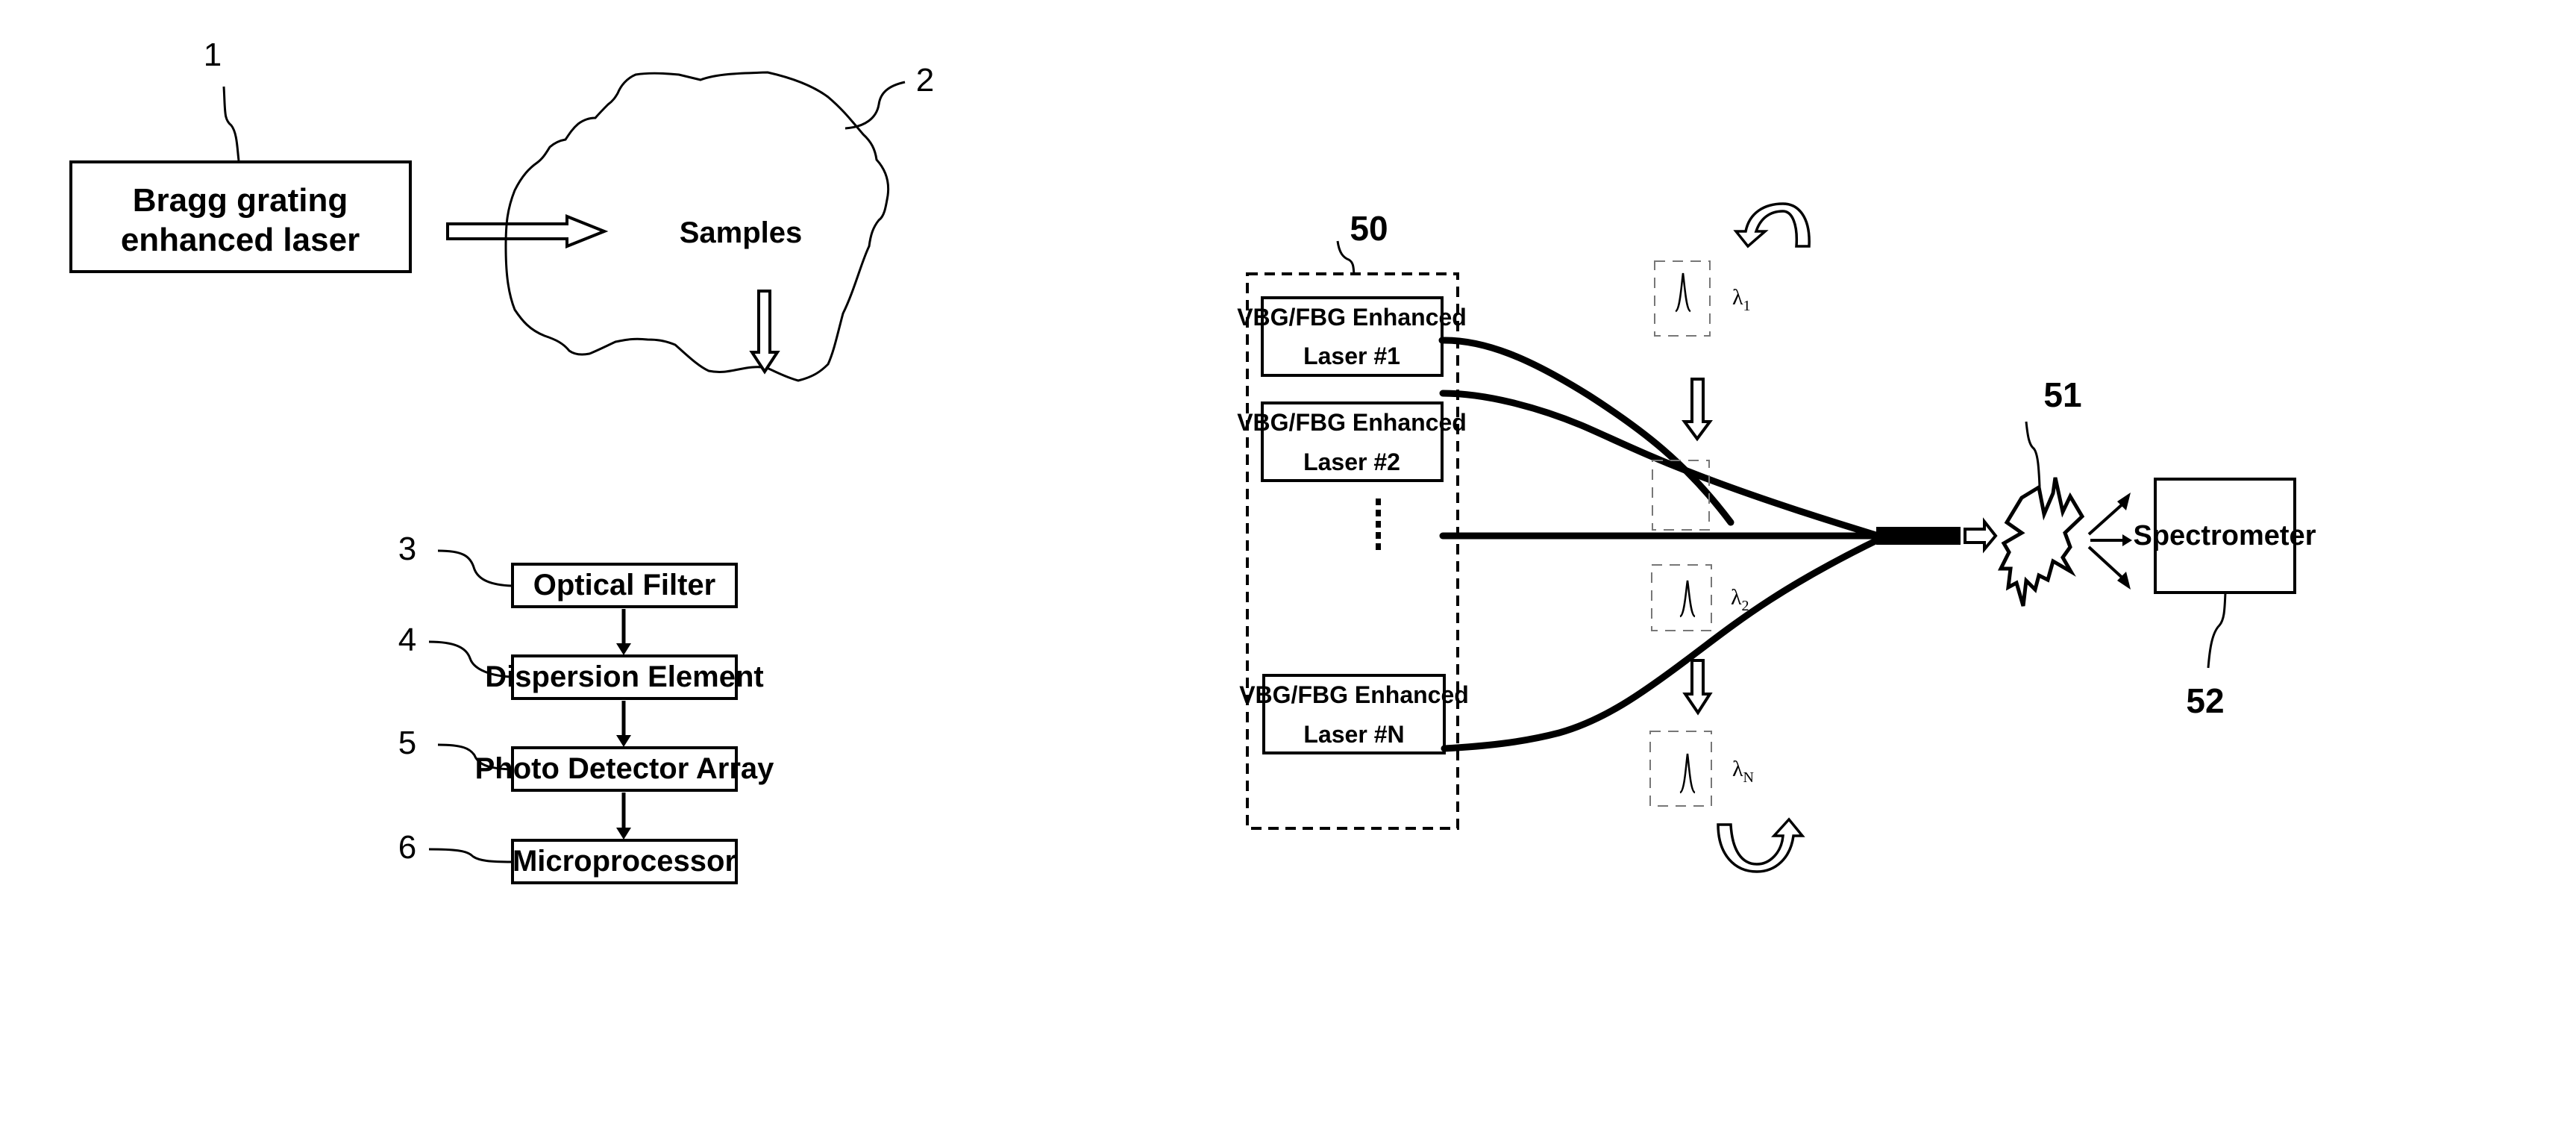 The image size is (2576, 1147). Describe the element at coordinates (925, 81) in the screenshot. I see `ref-number-2: 2` at that location.